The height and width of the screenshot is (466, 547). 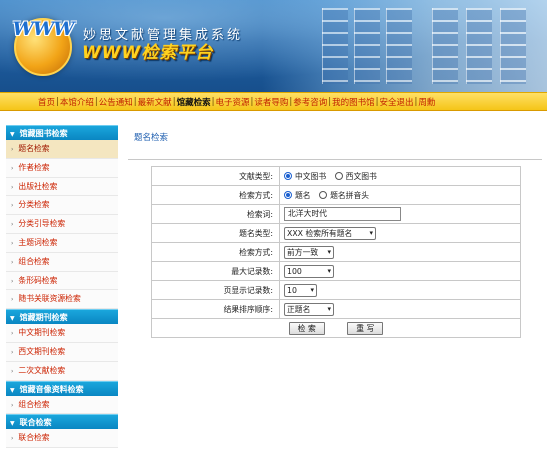 What do you see at coordinates (303, 195) in the screenshot?
I see `option-label: 题名` at bounding box center [303, 195].